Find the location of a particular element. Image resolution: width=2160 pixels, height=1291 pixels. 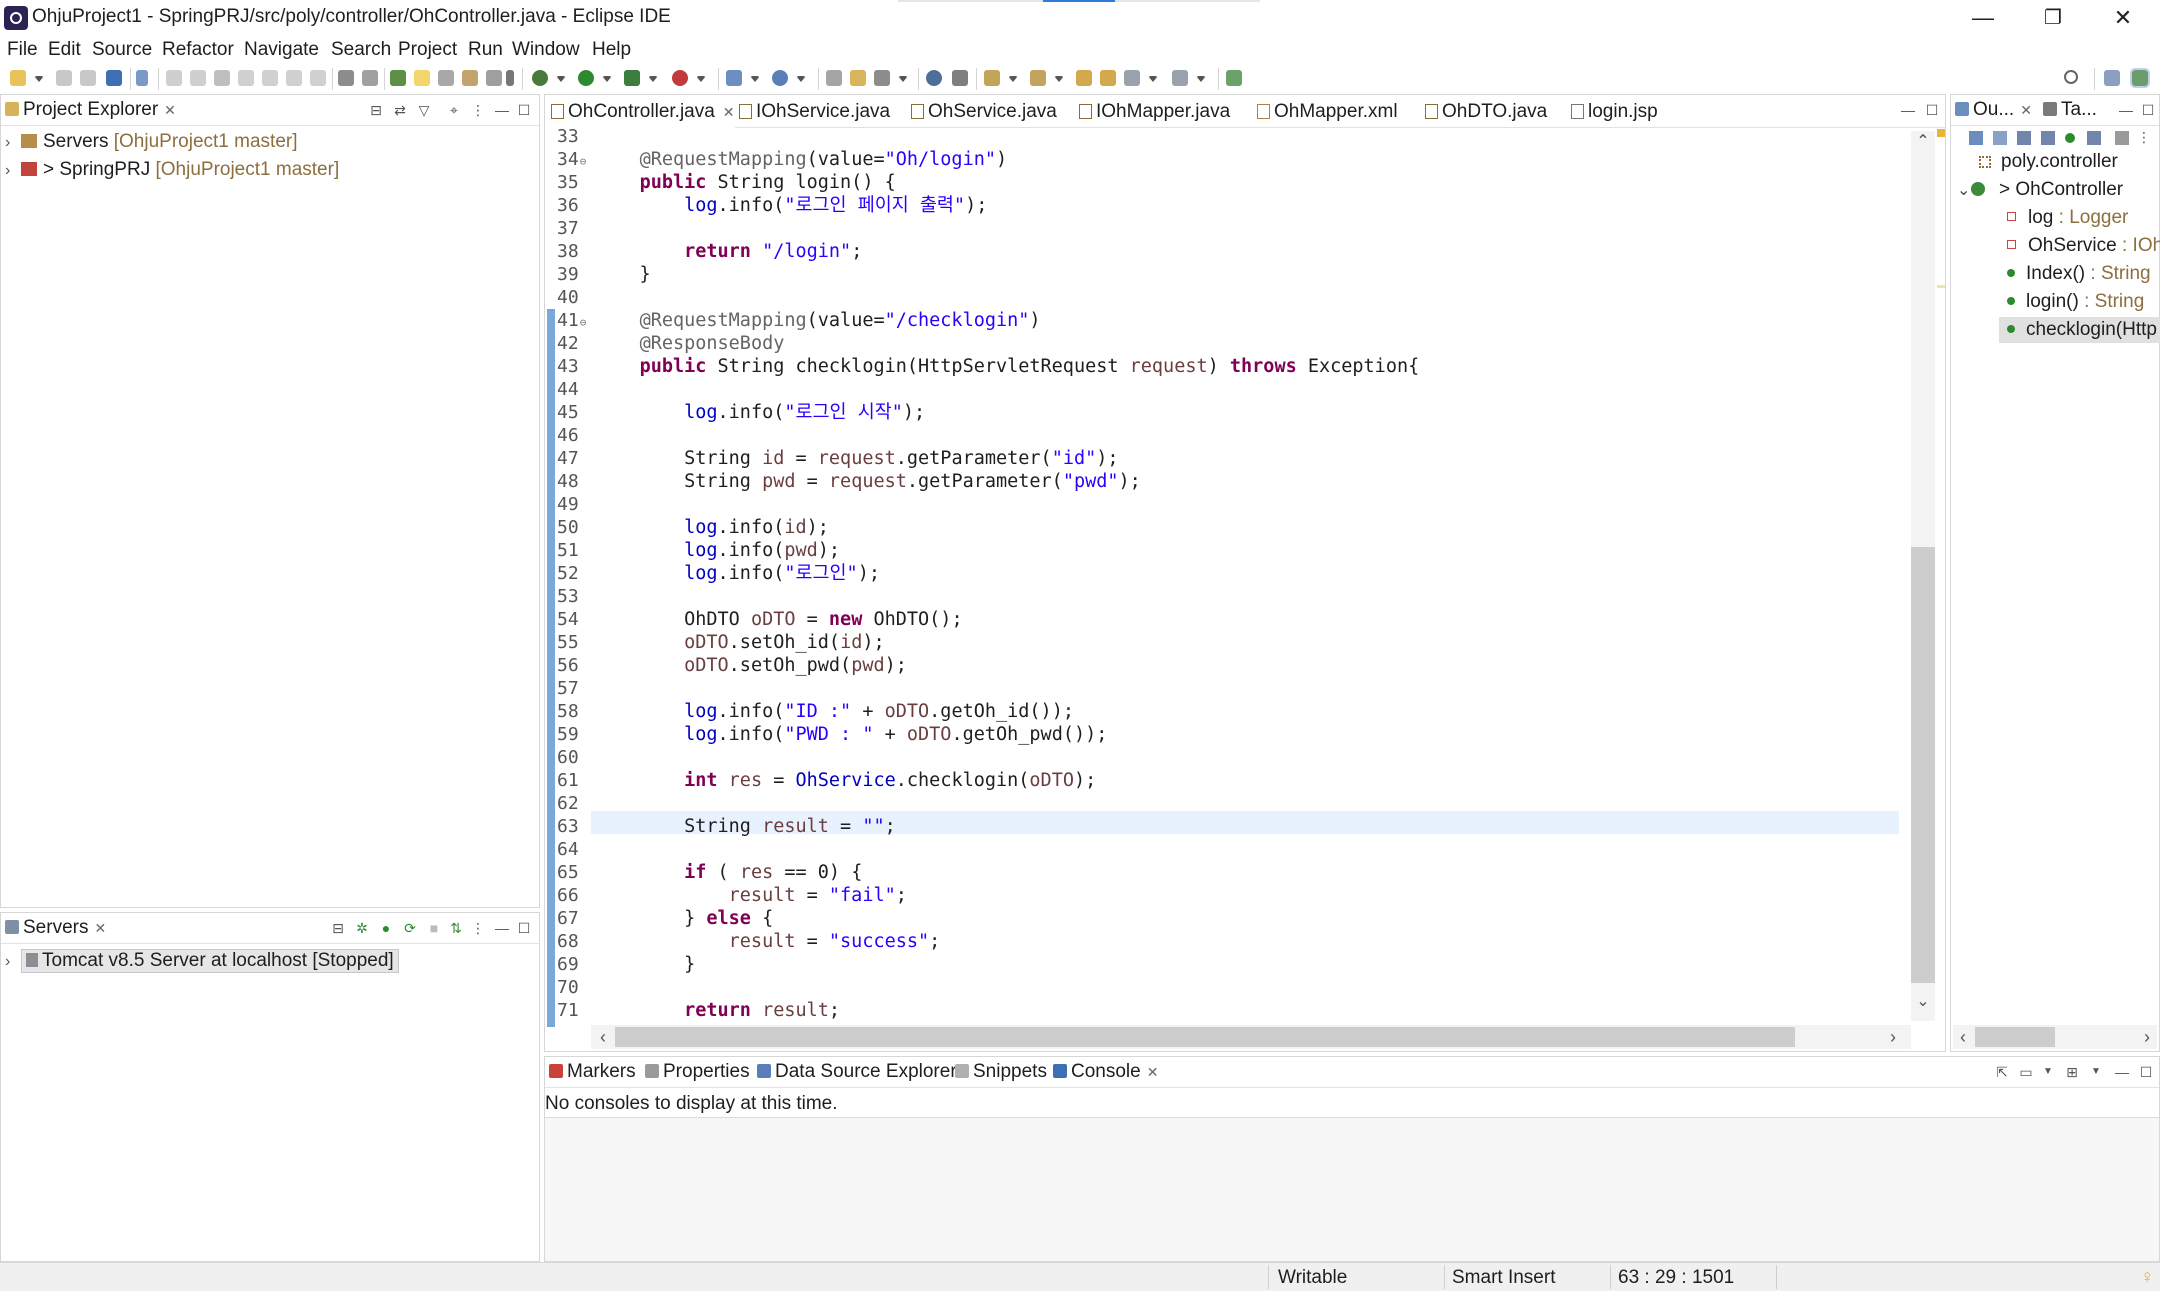

open-console-icon is located at coordinates (114, 78).